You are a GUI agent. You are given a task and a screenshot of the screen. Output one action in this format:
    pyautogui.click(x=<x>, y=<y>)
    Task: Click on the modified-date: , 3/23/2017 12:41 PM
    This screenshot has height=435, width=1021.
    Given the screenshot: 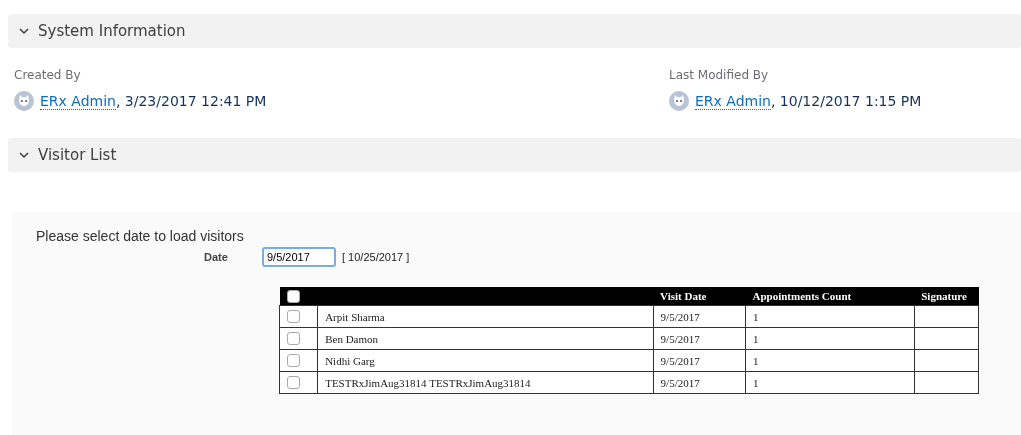 What is the action you would take?
    pyautogui.click(x=191, y=101)
    